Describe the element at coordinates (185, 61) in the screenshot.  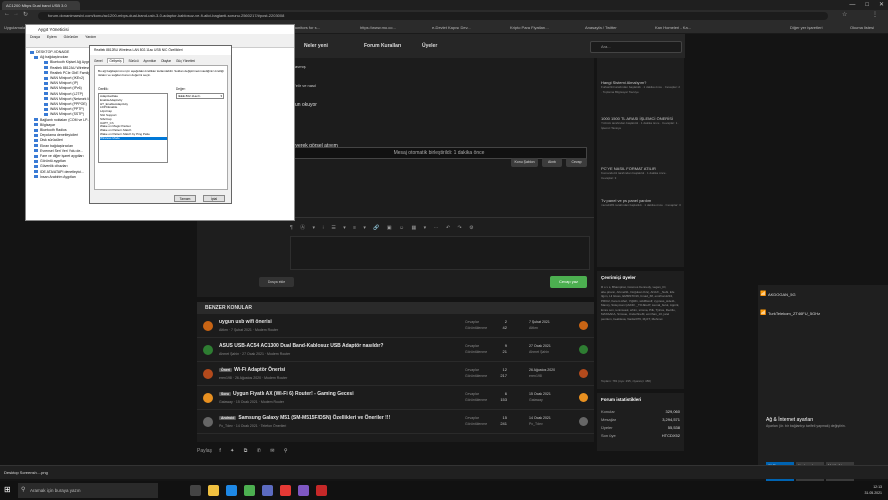
I see `tab-power: Güç Yönetimi` at that location.